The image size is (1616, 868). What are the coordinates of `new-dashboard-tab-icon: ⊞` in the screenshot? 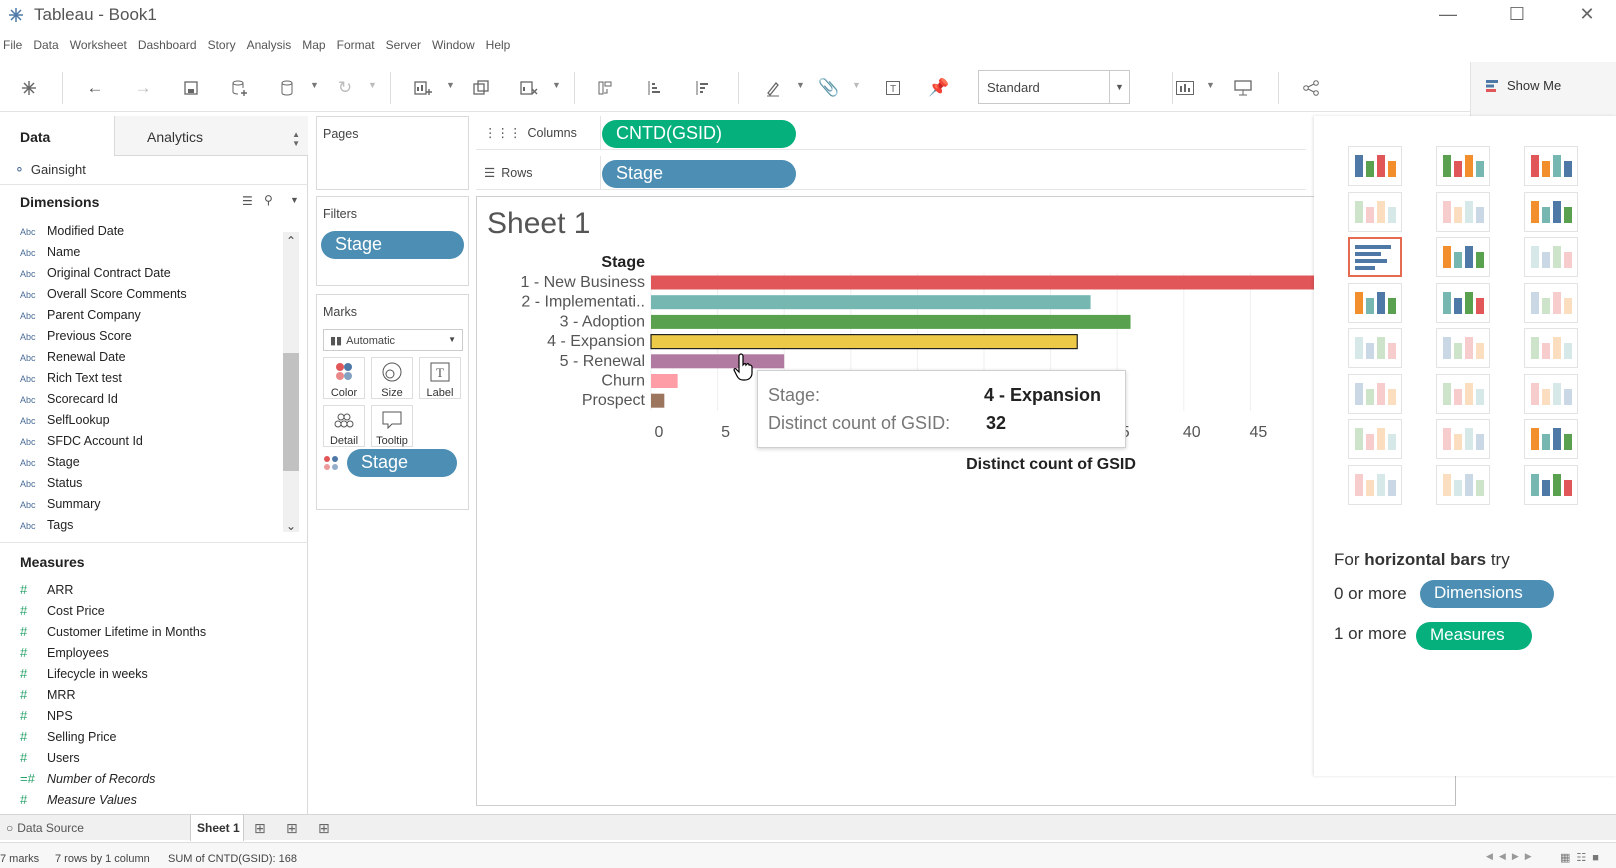 It's located at (292, 828).